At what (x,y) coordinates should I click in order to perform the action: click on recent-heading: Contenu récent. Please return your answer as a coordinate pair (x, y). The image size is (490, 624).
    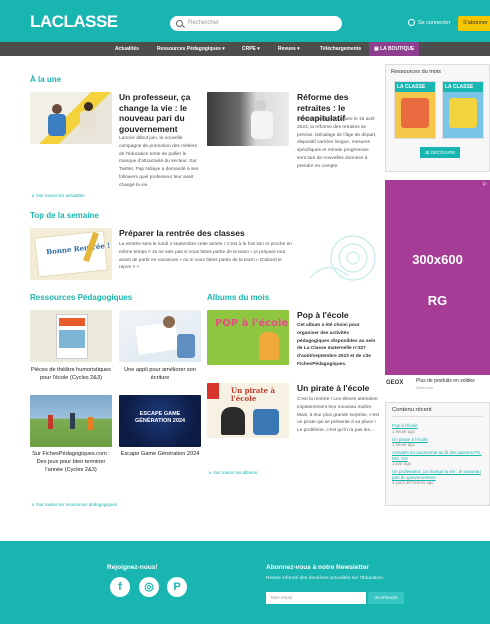
    Looking at the image, I should click on (437, 412).